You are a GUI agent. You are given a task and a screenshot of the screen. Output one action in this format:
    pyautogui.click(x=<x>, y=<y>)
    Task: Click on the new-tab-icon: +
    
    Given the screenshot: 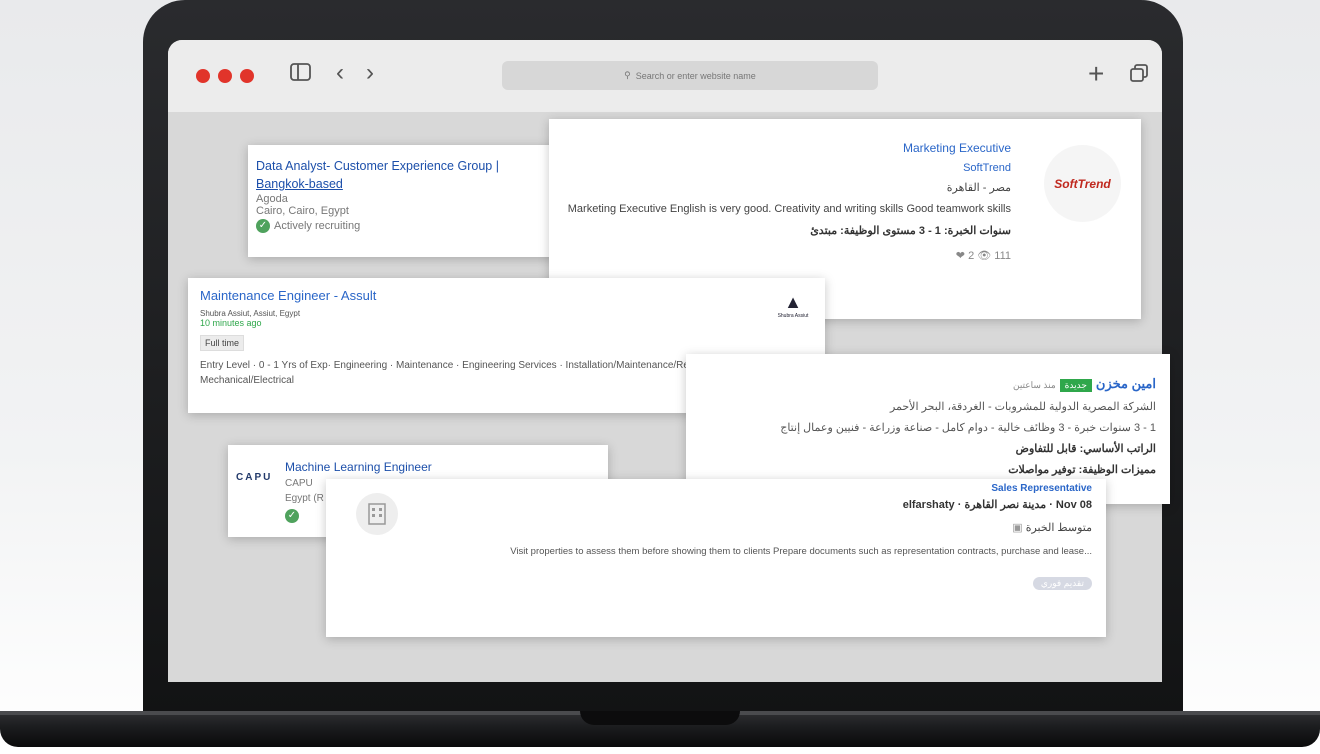 What is the action you would take?
    pyautogui.click(x=1096, y=74)
    